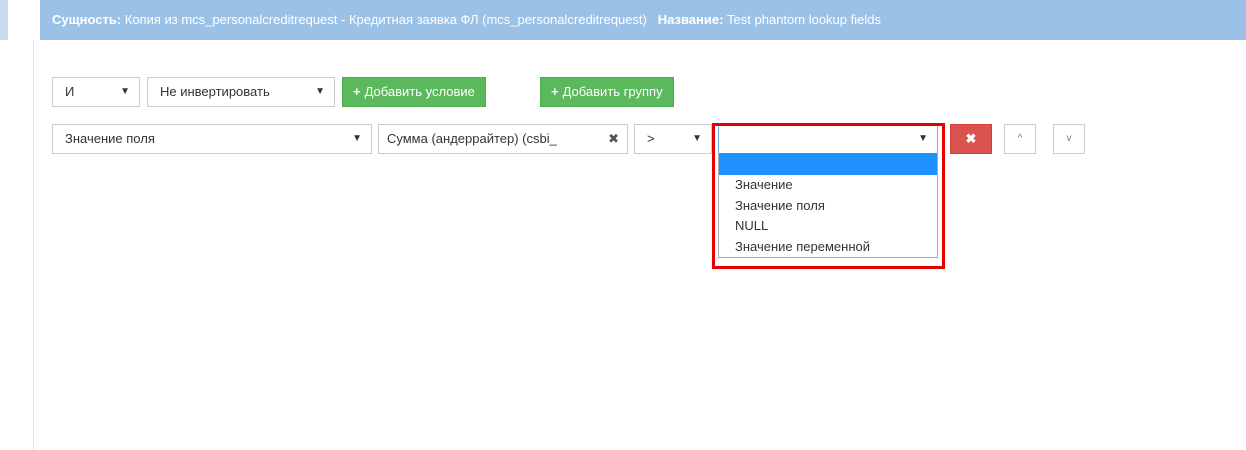 The image size is (1246, 450). Describe the element at coordinates (828, 247) in the screenshot. I see `dropdown-option-variable-value: Значение переменной` at that location.